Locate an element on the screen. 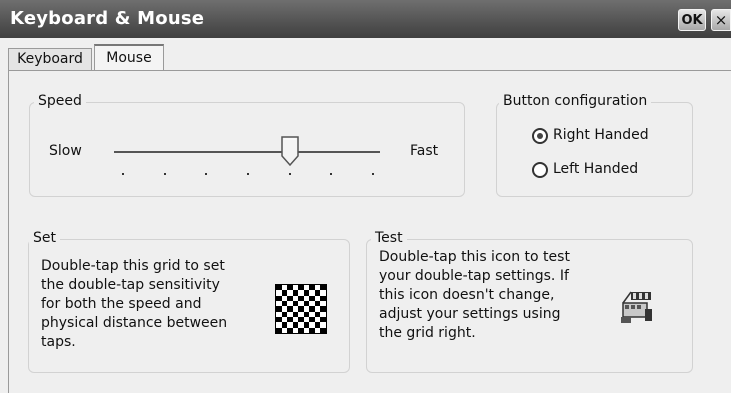  set-line: the double-tap sensitivity is located at coordinates (130, 285).